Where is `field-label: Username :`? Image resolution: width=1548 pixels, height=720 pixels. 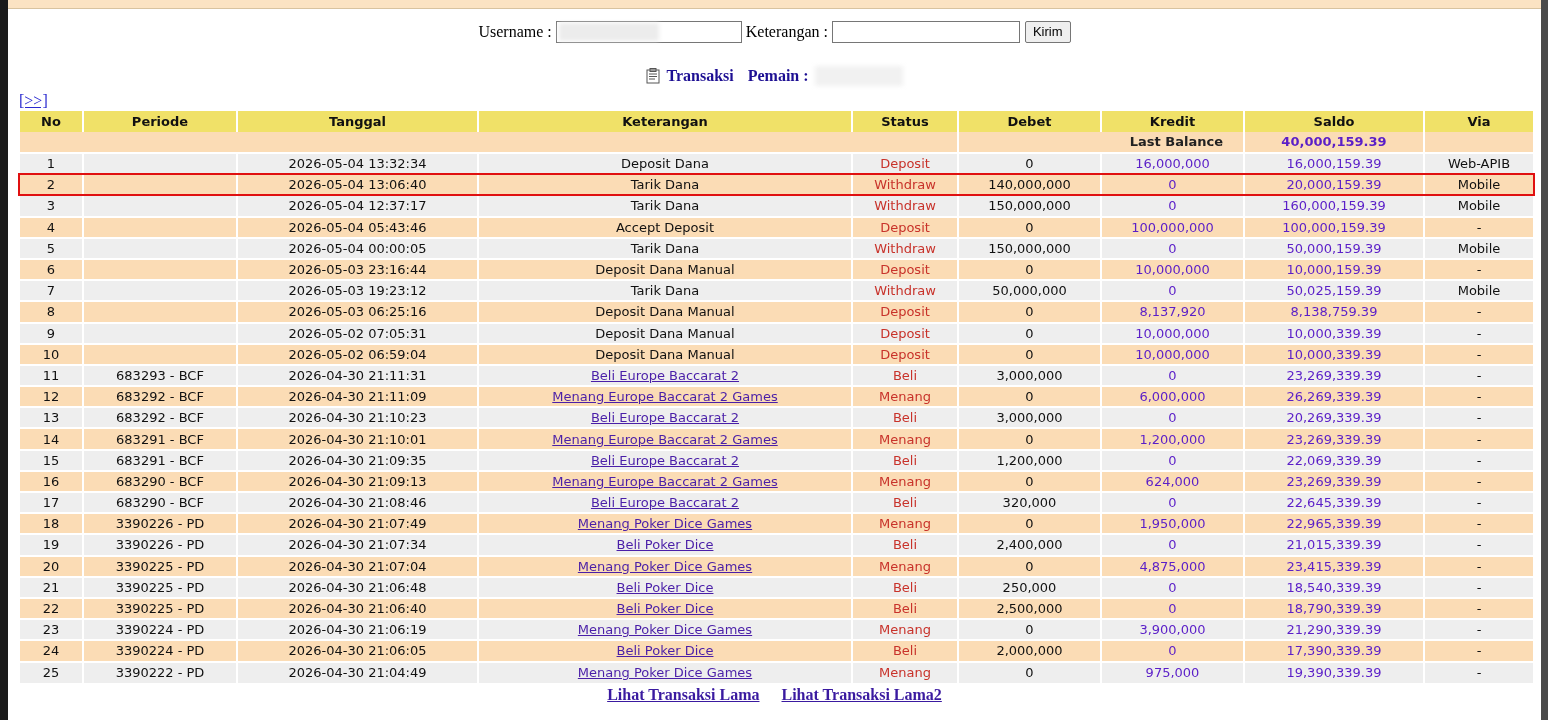 field-label: Username : is located at coordinates (515, 32).